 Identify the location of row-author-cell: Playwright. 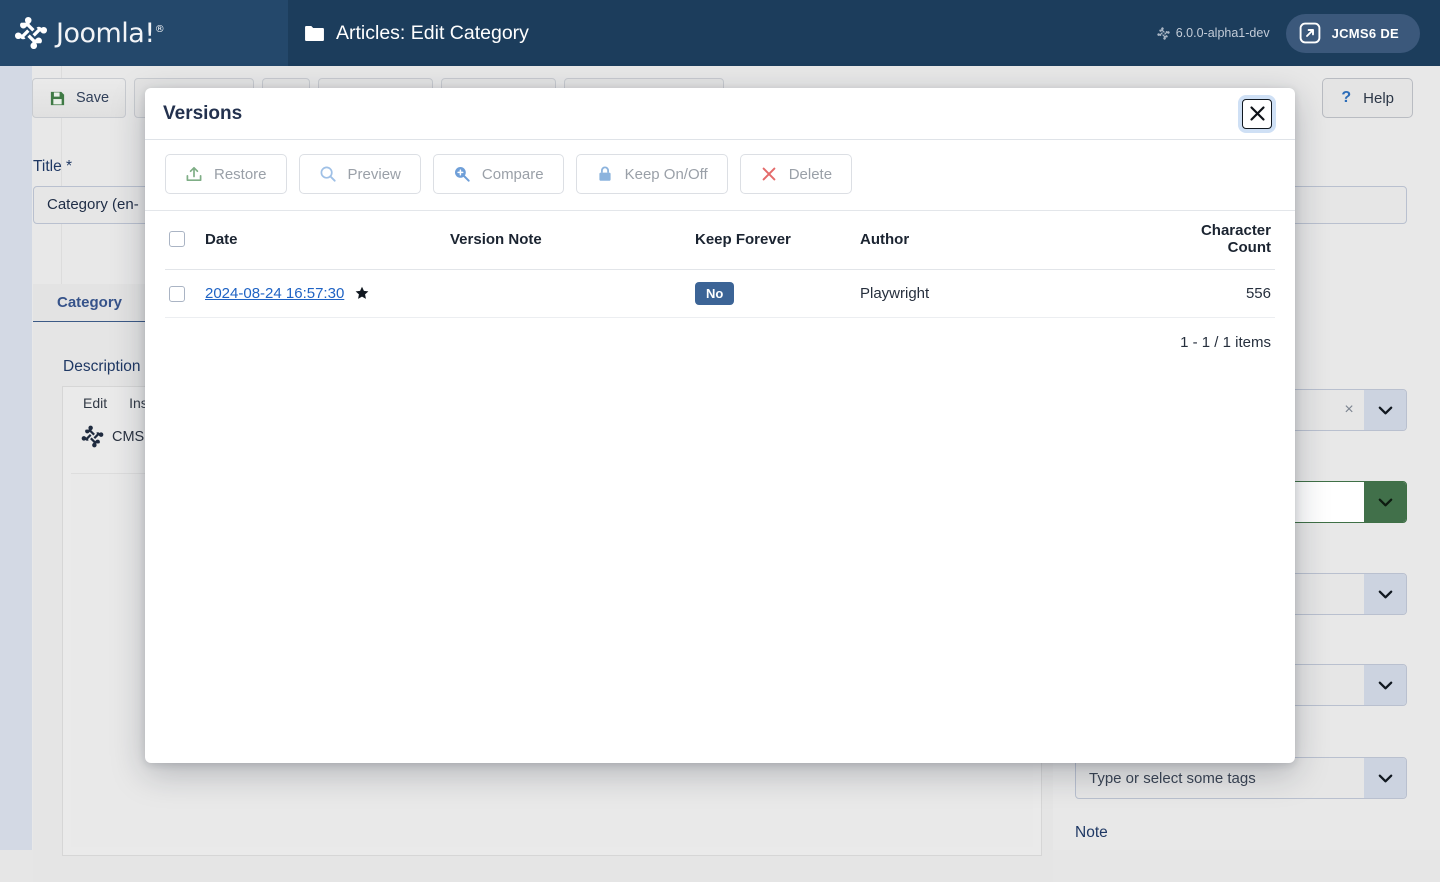
(1006, 294).